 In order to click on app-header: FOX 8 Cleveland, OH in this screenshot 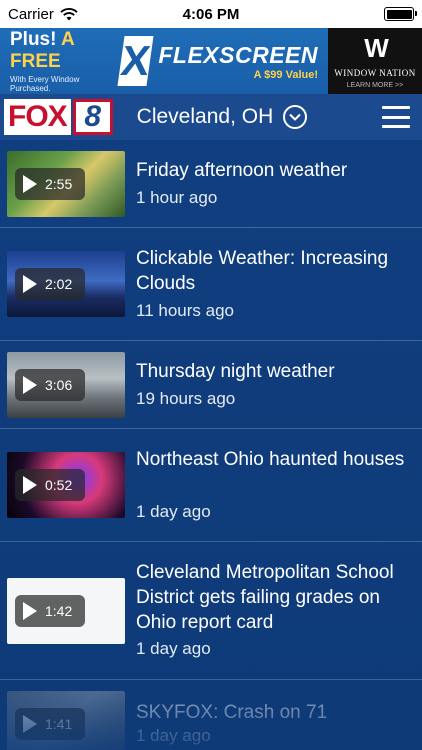, I will do `click(211, 117)`.